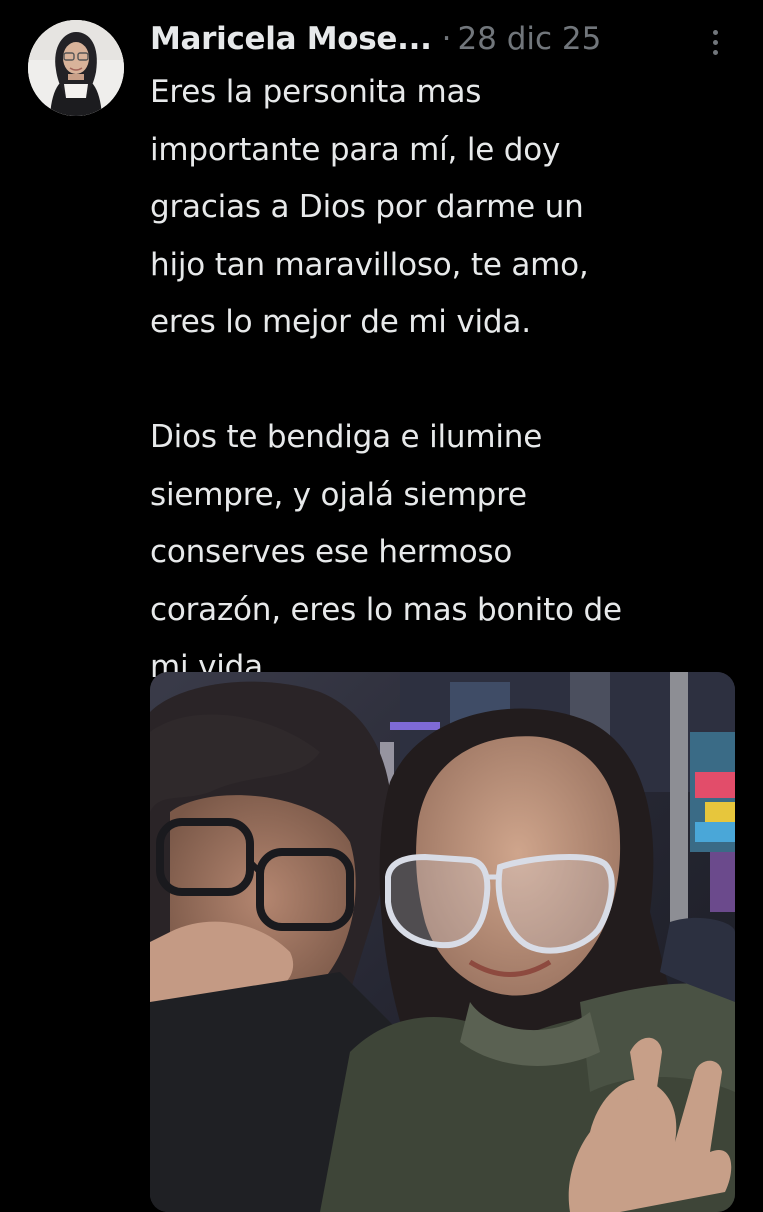 Image resolution: width=763 pixels, height=1212 pixels. I want to click on tweet-timestamp: 28 dic 25, so click(529, 39).